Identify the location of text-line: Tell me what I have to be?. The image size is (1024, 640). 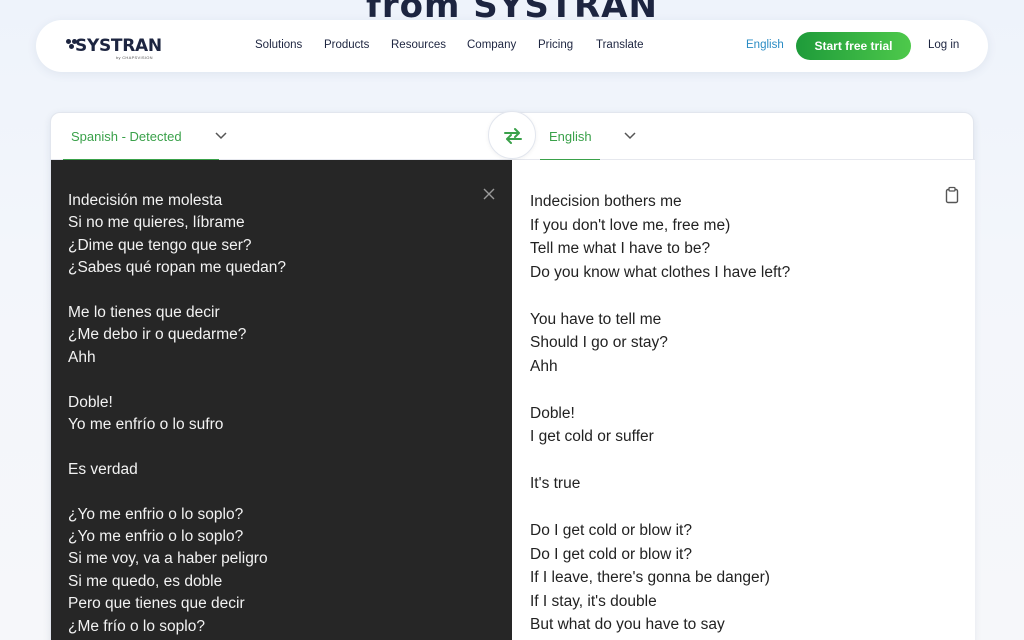
(620, 248).